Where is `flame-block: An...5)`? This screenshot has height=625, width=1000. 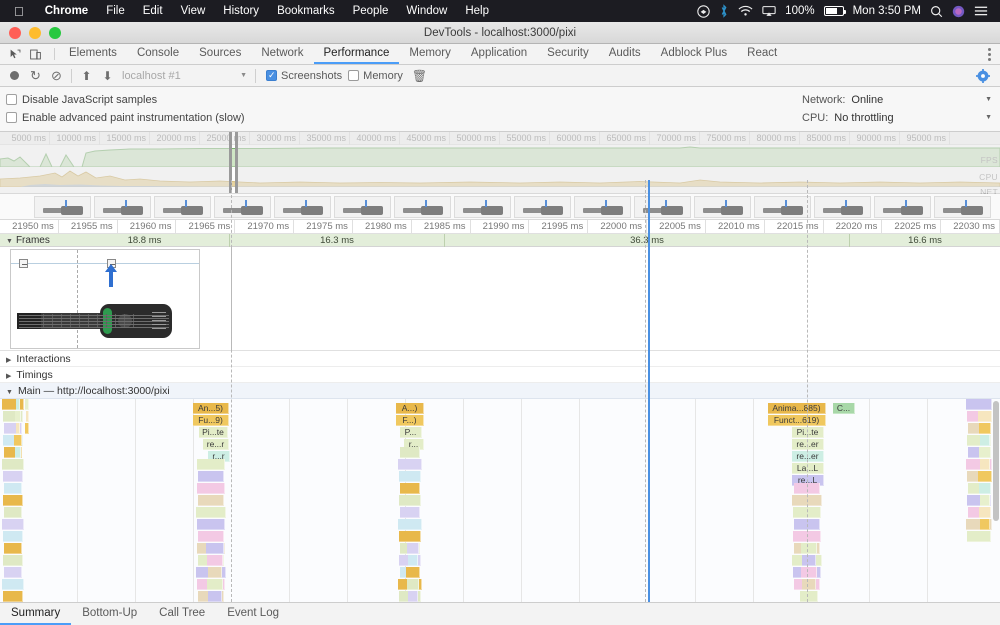
flame-block: An...5) is located at coordinates (211, 408).